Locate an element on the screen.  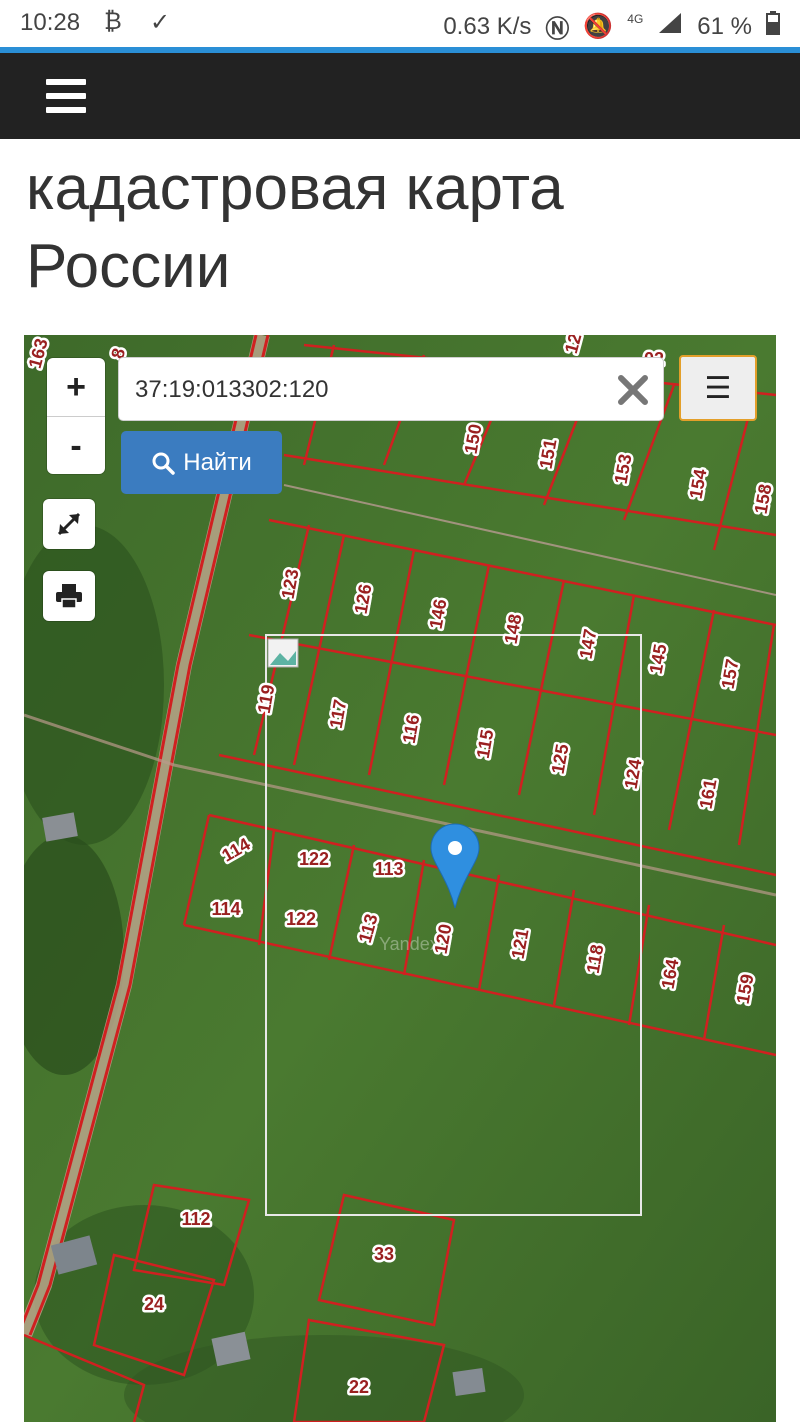
page-title-line1: кадастровая карта is located at coordinates (295, 188).